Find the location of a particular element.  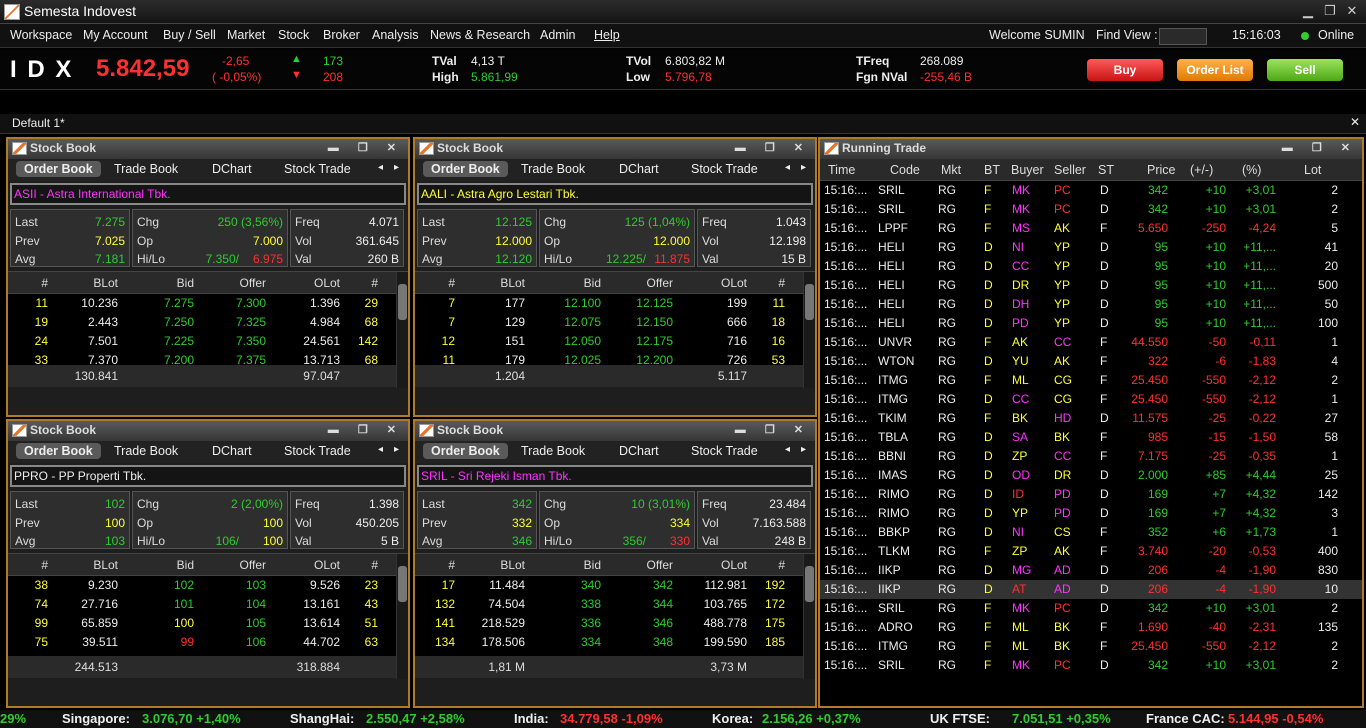

table-row: 17 11.484 340 342 112.981 192 is located at coordinates (615, 585).